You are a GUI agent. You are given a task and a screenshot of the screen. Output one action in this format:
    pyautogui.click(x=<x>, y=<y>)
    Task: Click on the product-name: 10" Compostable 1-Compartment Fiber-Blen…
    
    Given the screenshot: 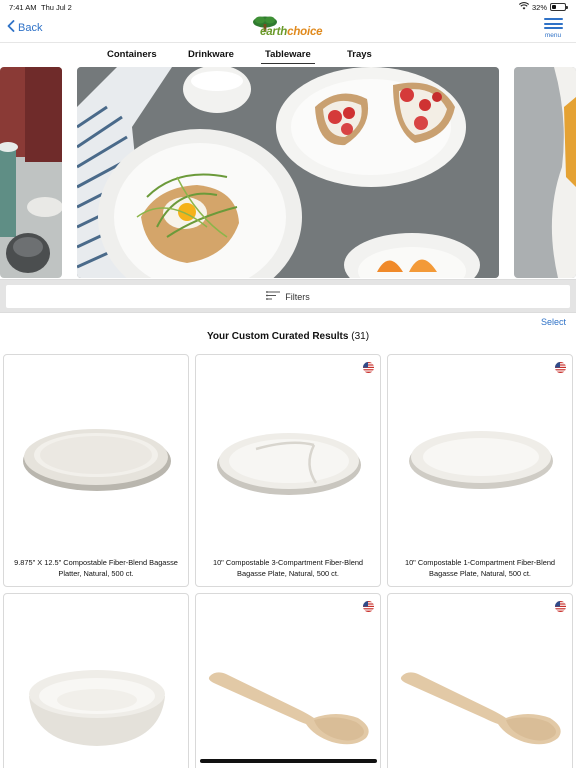 What is the action you would take?
    pyautogui.click(x=480, y=568)
    